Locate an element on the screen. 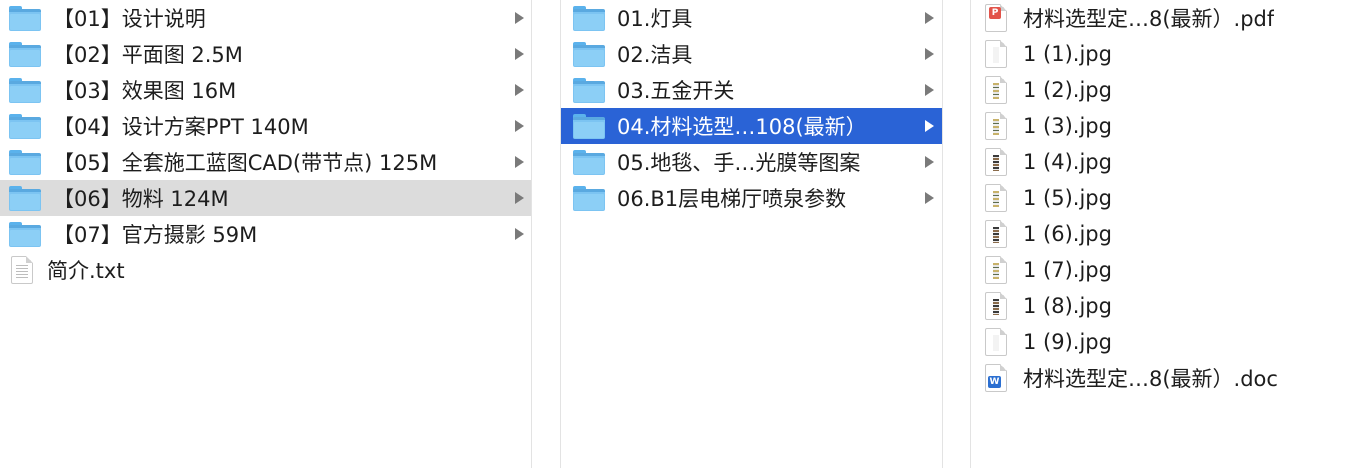  item-label: 1 (8).jpg is located at coordinates (1067, 306).